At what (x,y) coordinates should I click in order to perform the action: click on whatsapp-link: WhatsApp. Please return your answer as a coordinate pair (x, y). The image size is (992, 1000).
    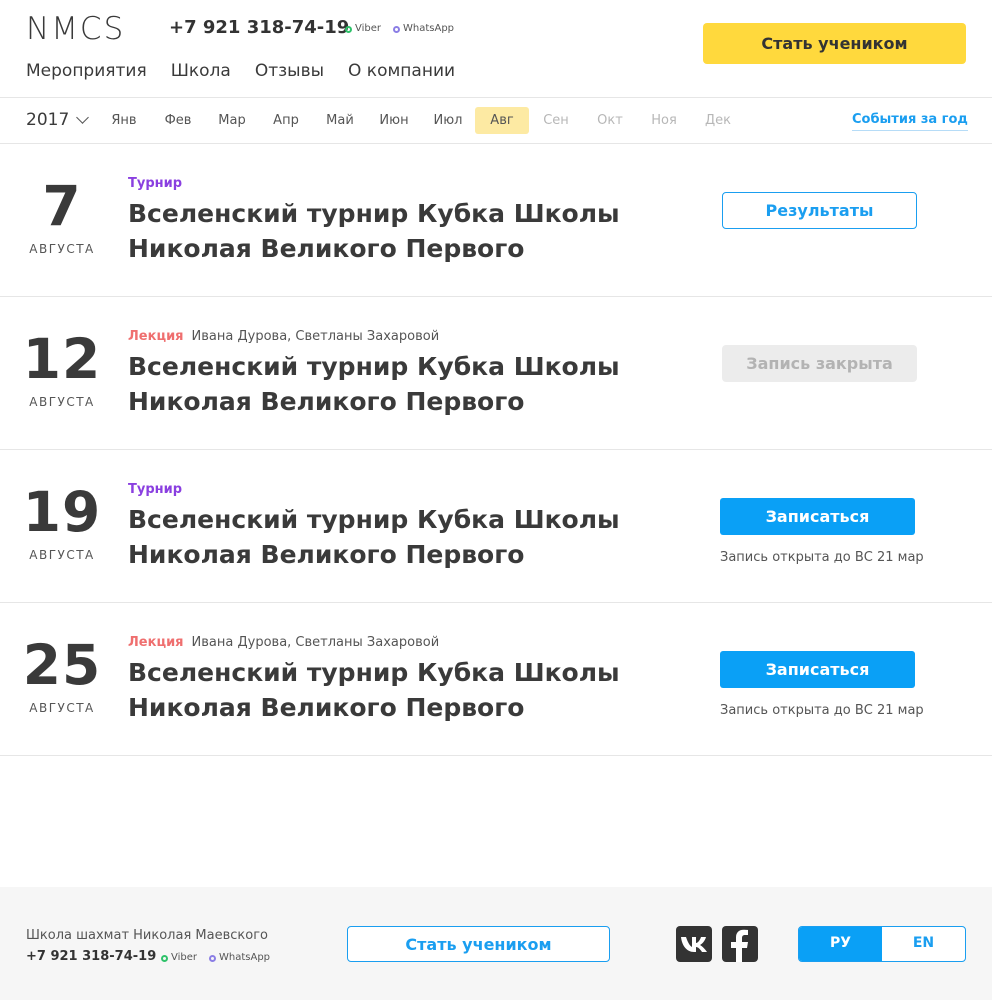
    Looking at the image, I should click on (423, 29).